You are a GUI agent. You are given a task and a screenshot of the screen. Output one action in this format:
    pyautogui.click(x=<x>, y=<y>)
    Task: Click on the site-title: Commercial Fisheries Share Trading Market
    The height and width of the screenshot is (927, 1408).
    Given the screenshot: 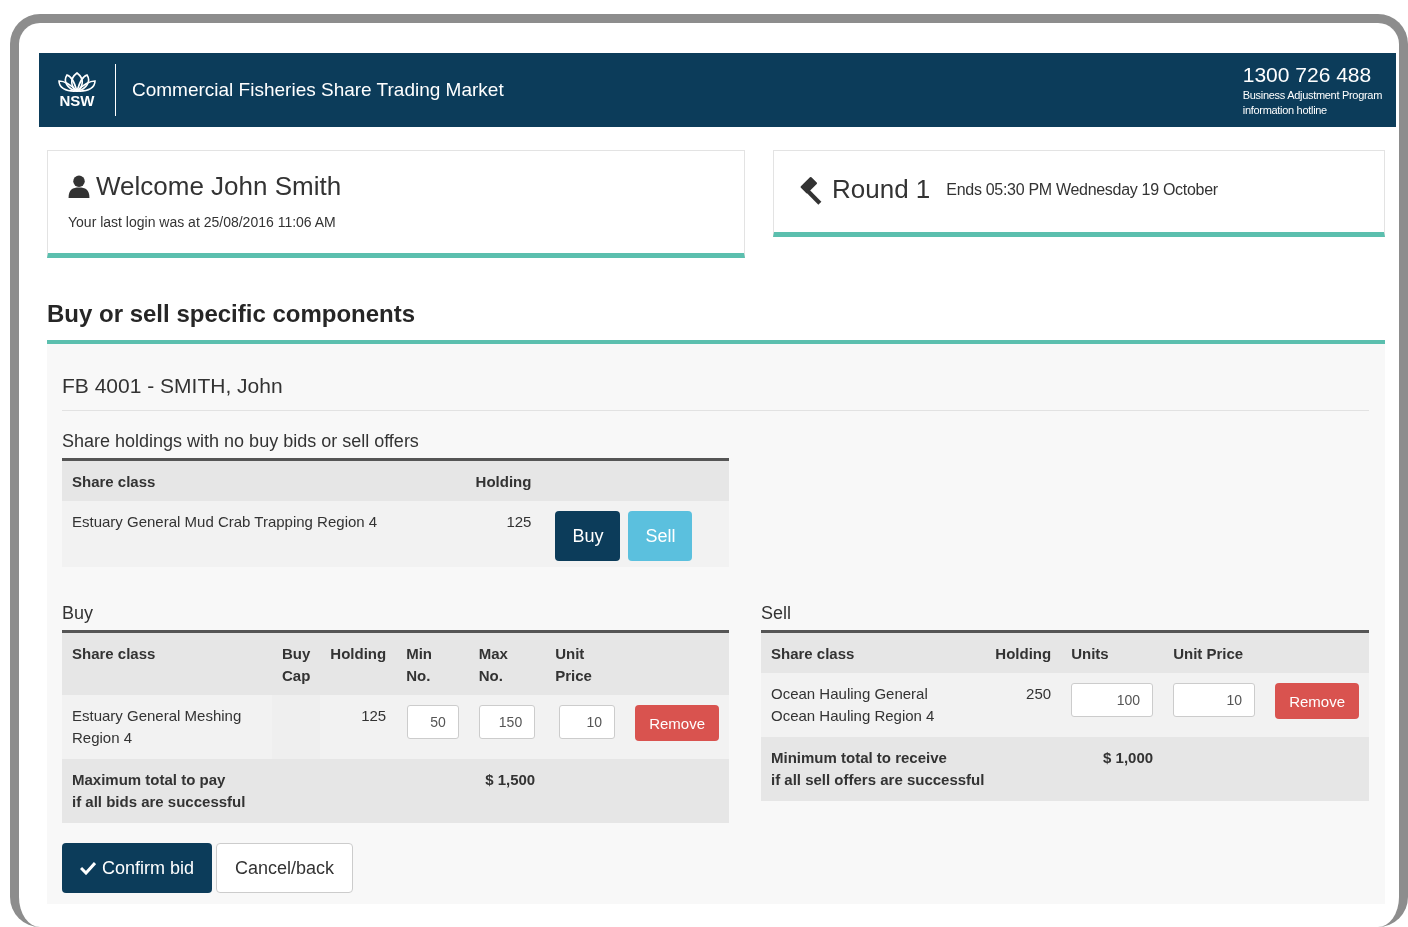 What is the action you would take?
    pyautogui.click(x=318, y=90)
    